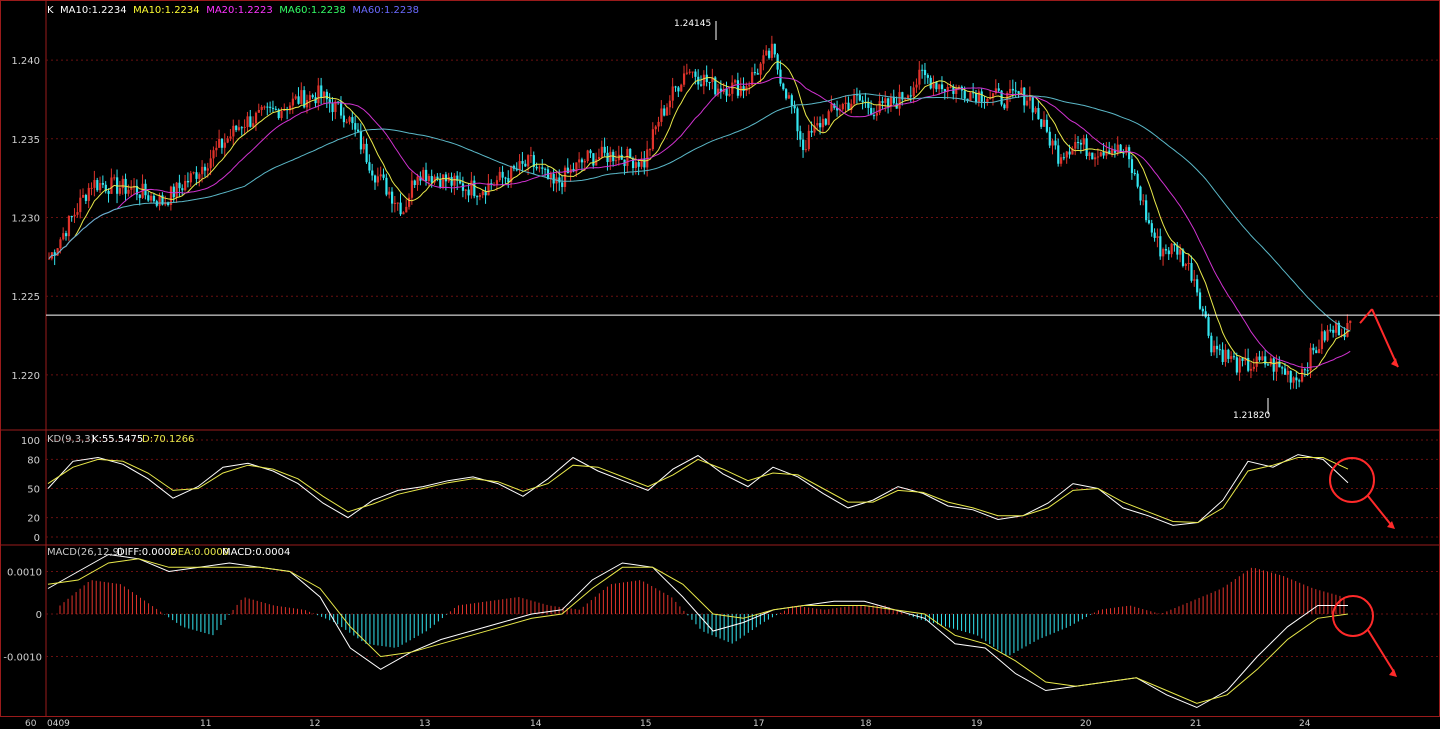  Describe the element at coordinates (39, 615) in the screenshot. I see `macd-tick-label: 0` at that location.